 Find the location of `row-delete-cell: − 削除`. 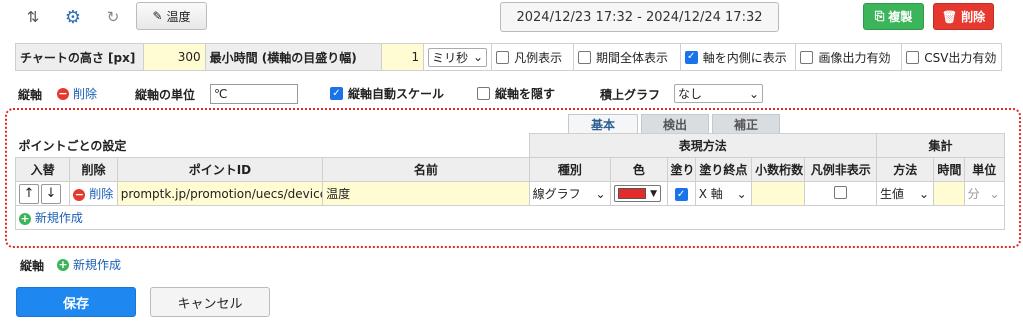

row-delete-cell: − 削除 is located at coordinates (93, 193).